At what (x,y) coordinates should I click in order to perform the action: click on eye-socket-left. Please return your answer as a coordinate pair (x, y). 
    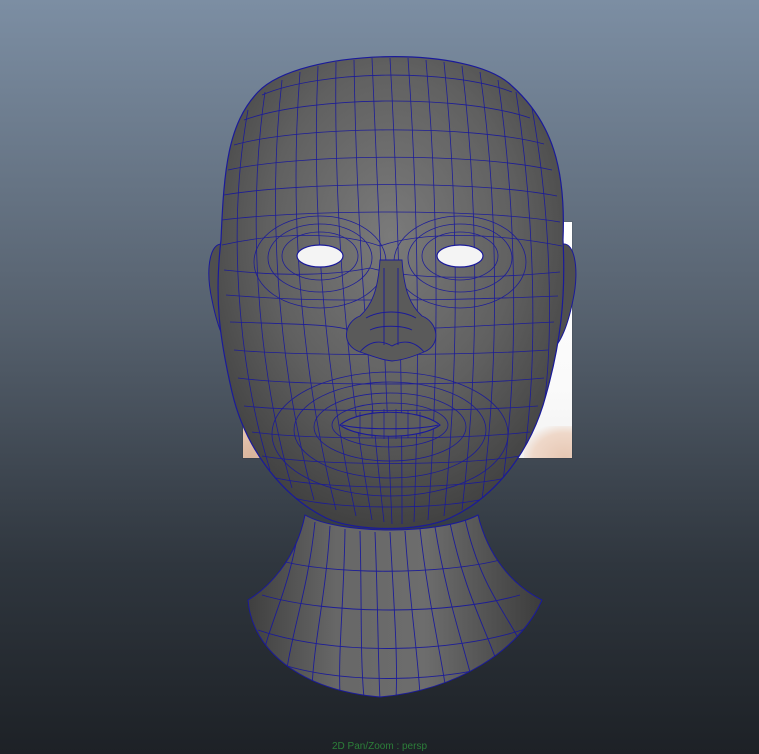
    Looking at the image, I should click on (320, 256).